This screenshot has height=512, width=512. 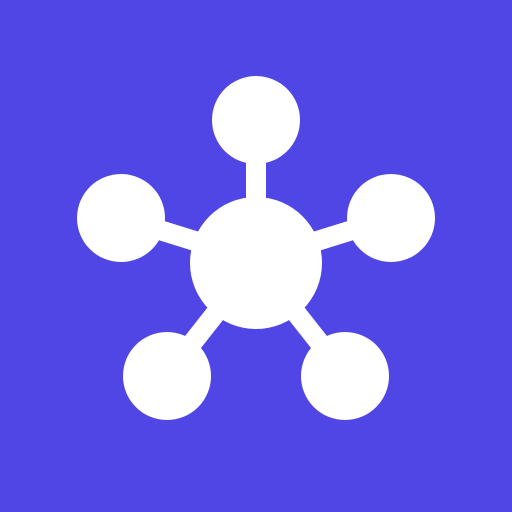 What do you see at coordinates (167, 376) in the screenshot?
I see `node-bottom-left` at bounding box center [167, 376].